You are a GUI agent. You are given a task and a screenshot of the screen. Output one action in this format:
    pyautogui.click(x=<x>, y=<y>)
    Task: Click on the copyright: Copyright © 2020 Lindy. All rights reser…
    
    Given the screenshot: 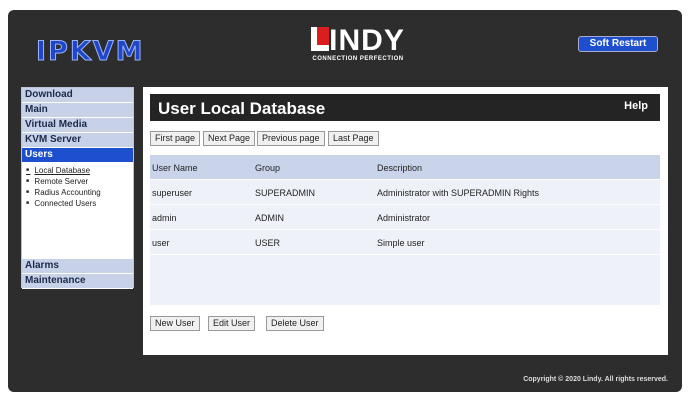 What is the action you would take?
    pyautogui.click(x=595, y=379)
    